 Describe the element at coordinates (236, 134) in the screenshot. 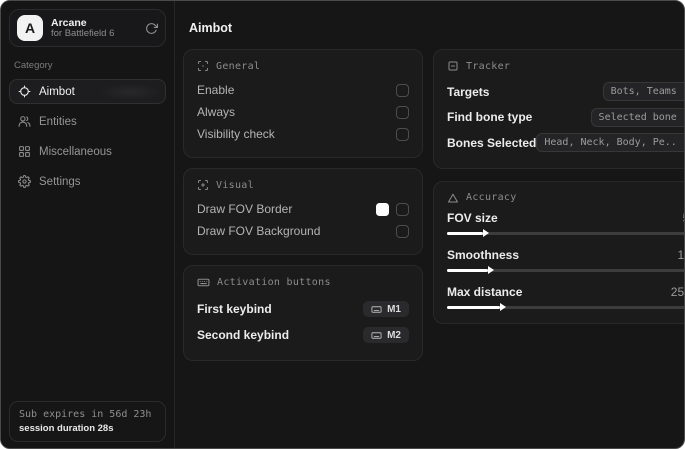

I see `toggle-label: Visibility check` at that location.